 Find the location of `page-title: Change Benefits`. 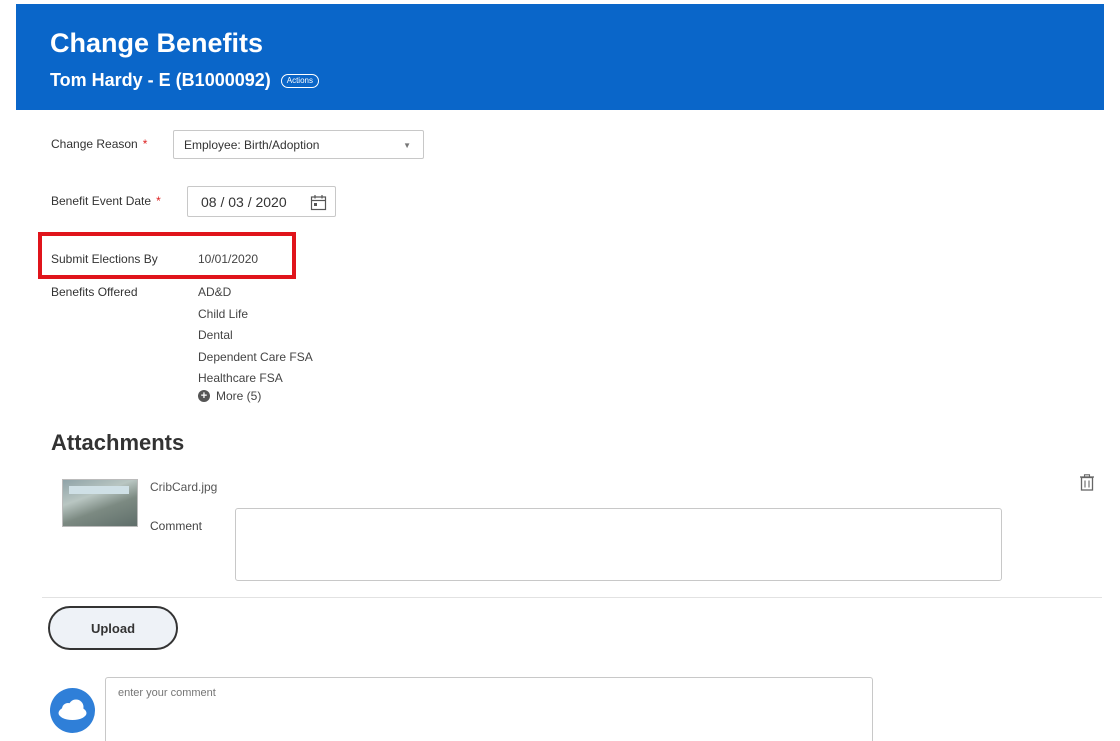

page-title: Change Benefits is located at coordinates (157, 43).